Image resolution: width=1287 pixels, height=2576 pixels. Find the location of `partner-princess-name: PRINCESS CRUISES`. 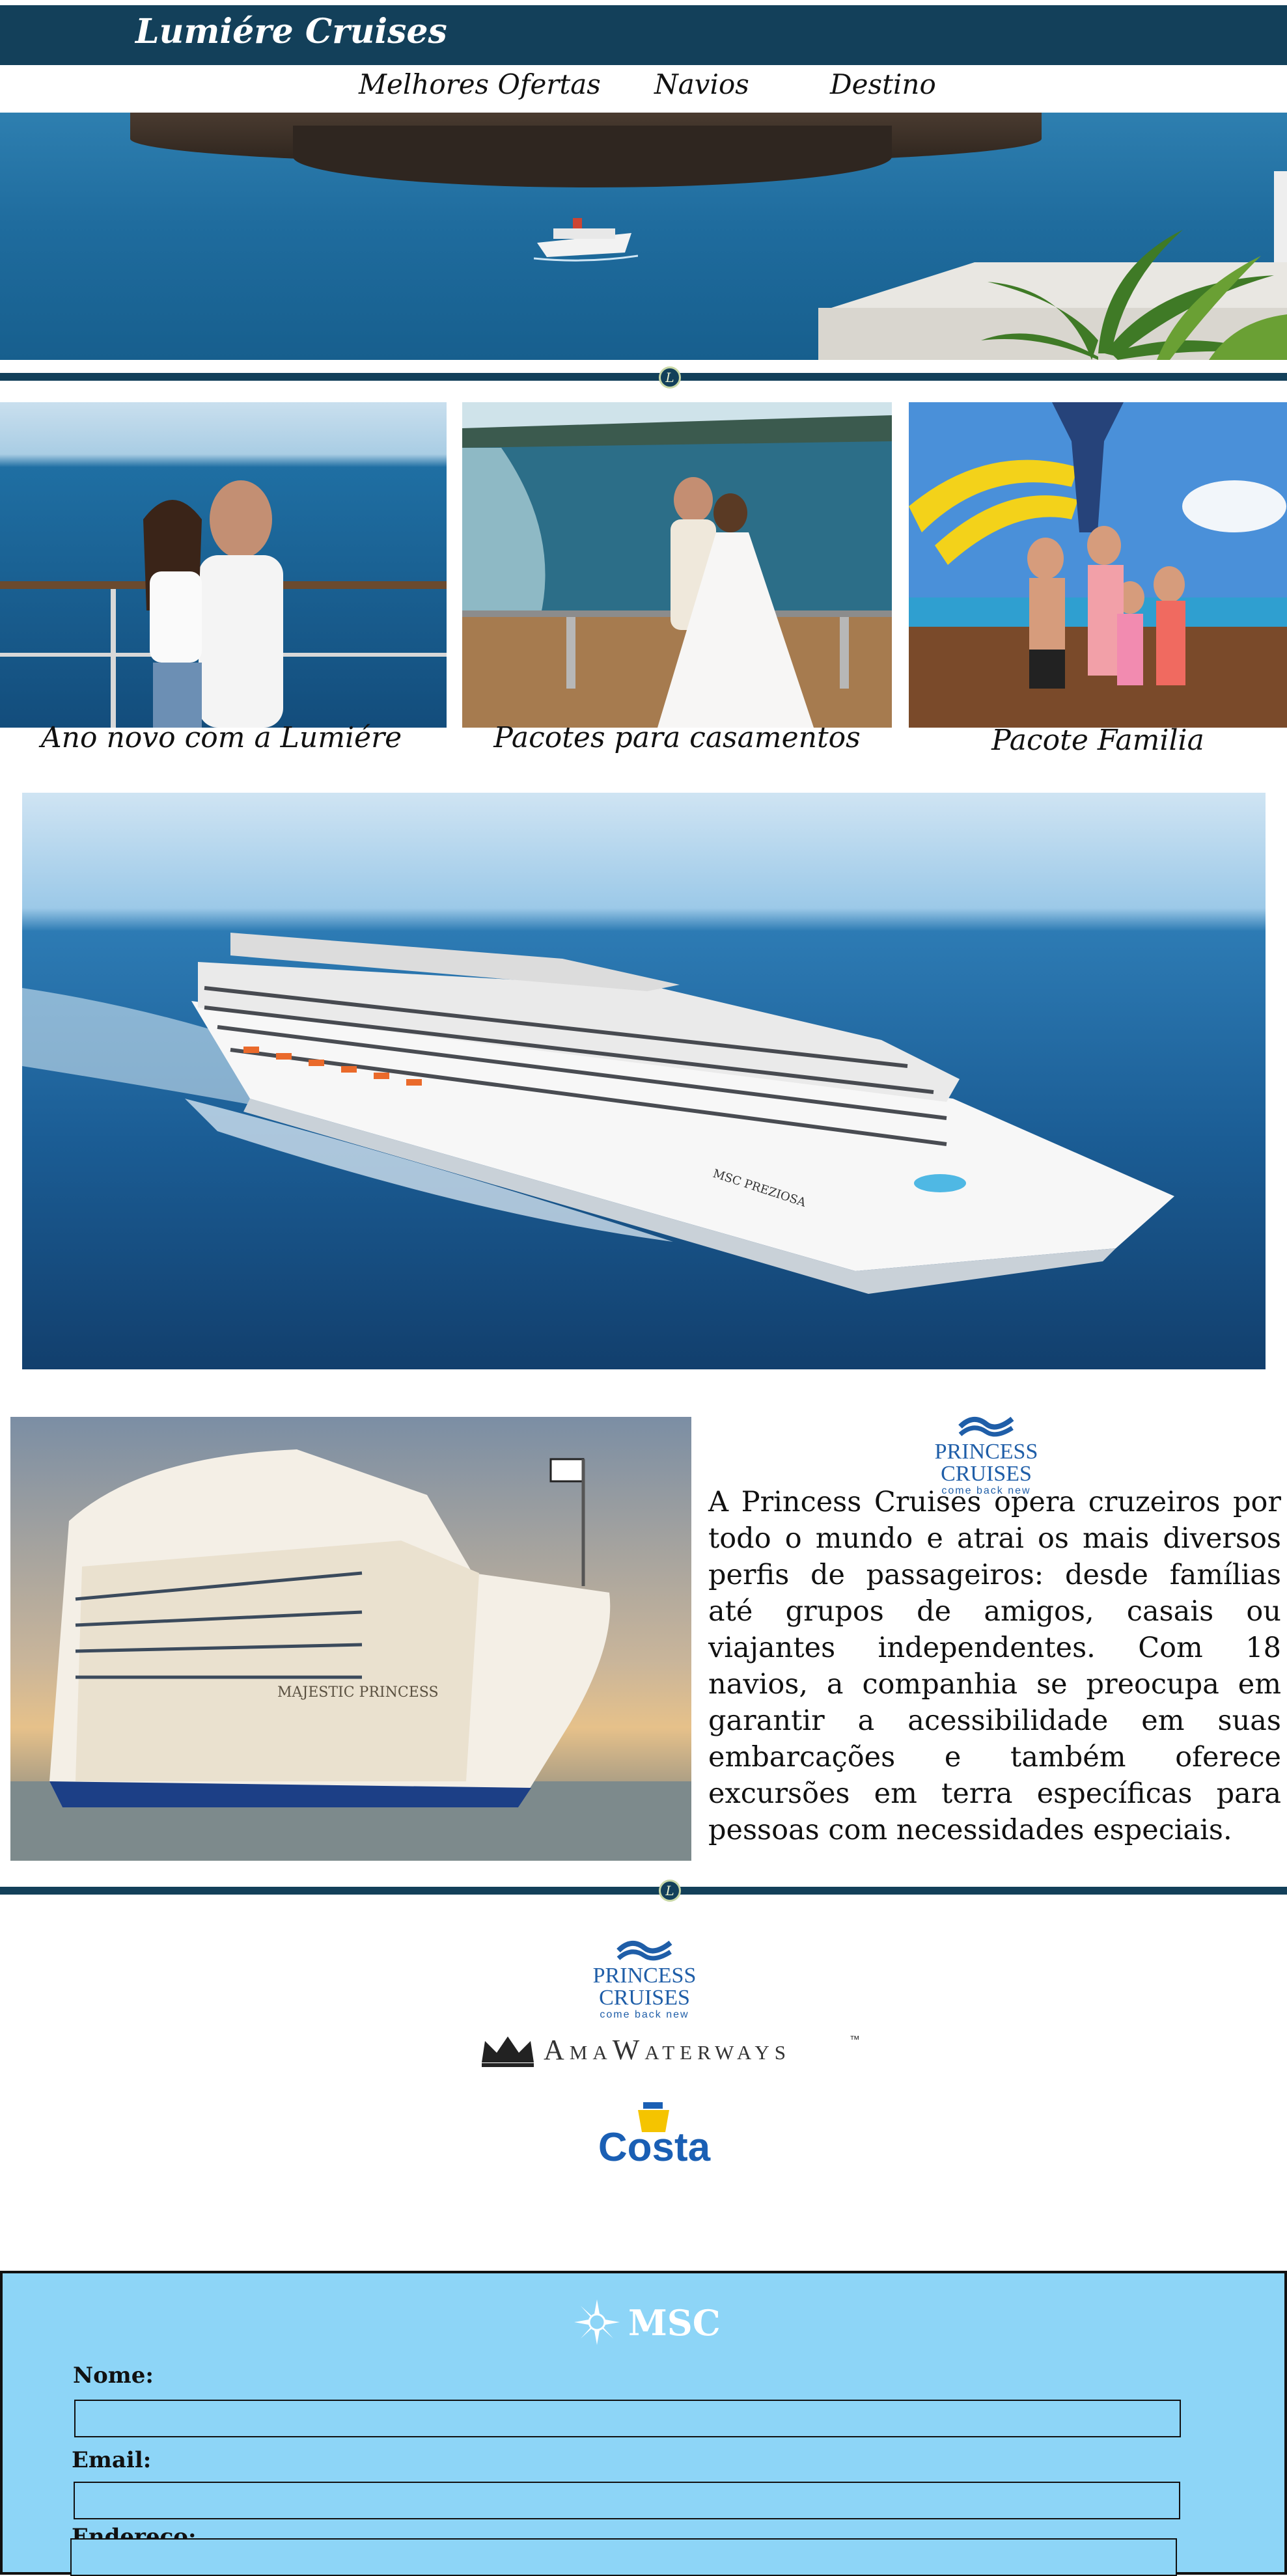

partner-princess-name: PRINCESS CRUISES is located at coordinates (645, 1987).